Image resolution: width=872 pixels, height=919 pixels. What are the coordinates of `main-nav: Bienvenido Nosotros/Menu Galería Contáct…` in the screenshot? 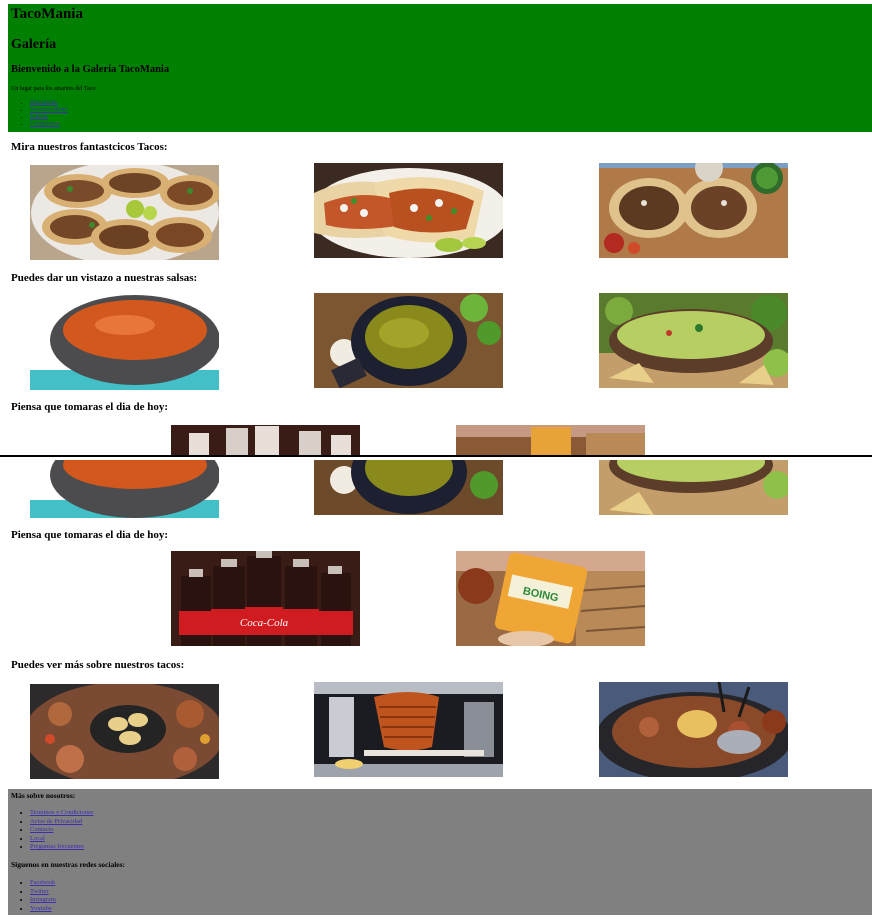 It's located at (42, 114).